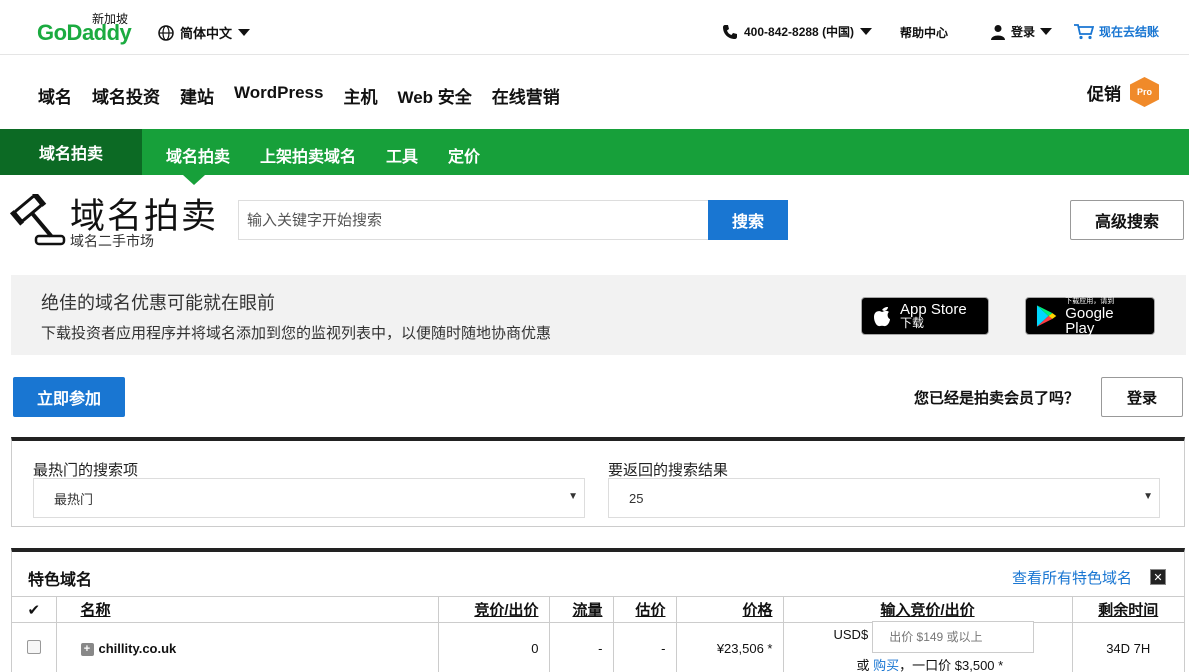  I want to click on nav-item-marketing: 在线营销, so click(526, 95).